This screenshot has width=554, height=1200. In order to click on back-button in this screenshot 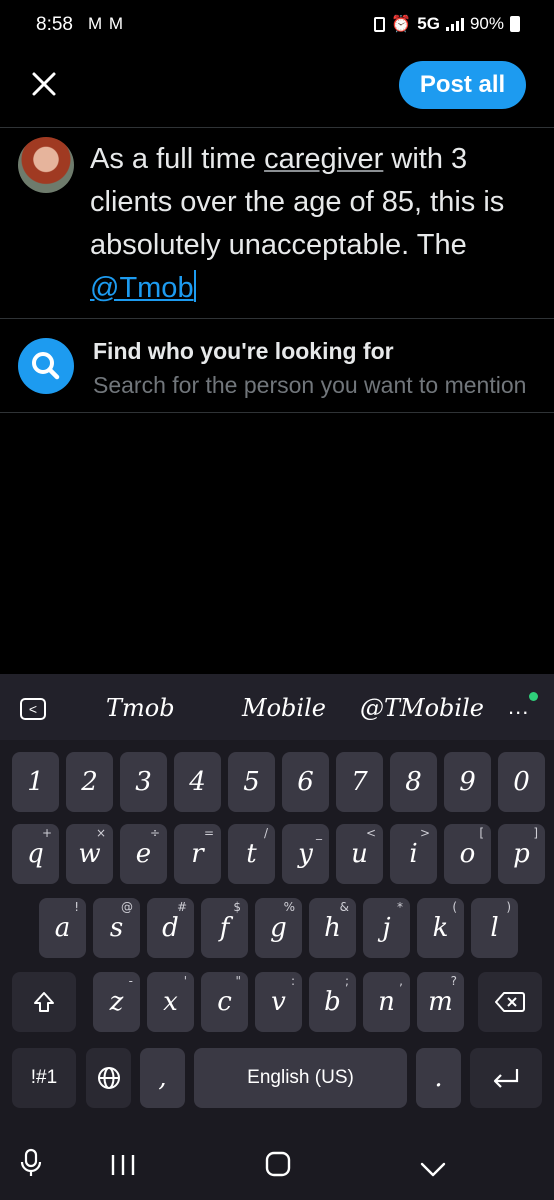, I will do `click(433, 1170)`.